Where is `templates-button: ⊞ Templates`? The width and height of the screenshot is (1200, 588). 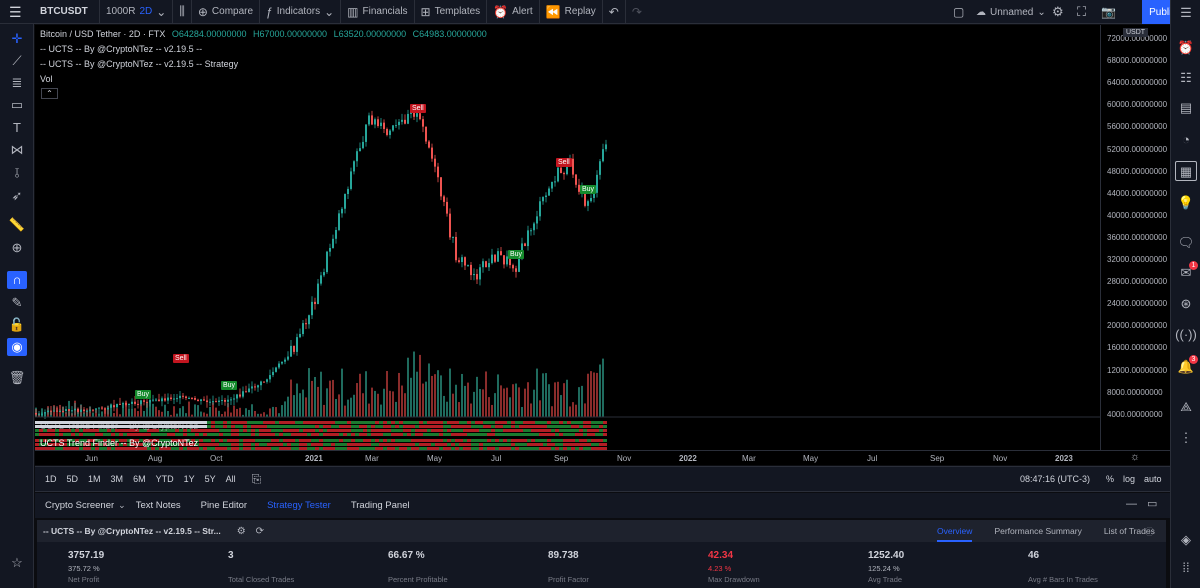 templates-button: ⊞ Templates is located at coordinates (451, 12).